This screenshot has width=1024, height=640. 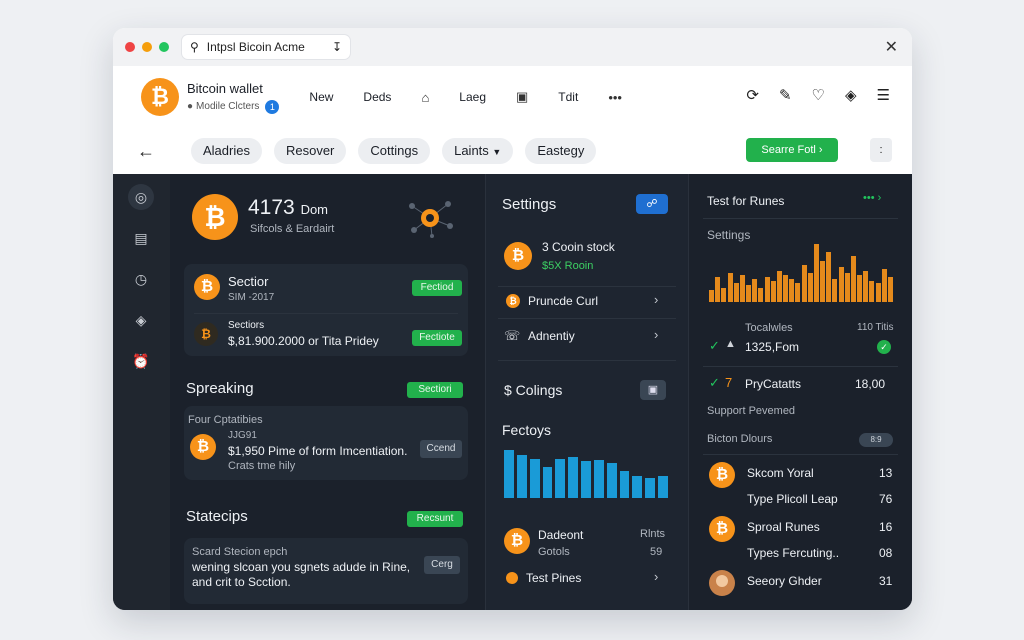 What do you see at coordinates (478, 151) in the screenshot?
I see `chip-laints: Laints ▼` at bounding box center [478, 151].